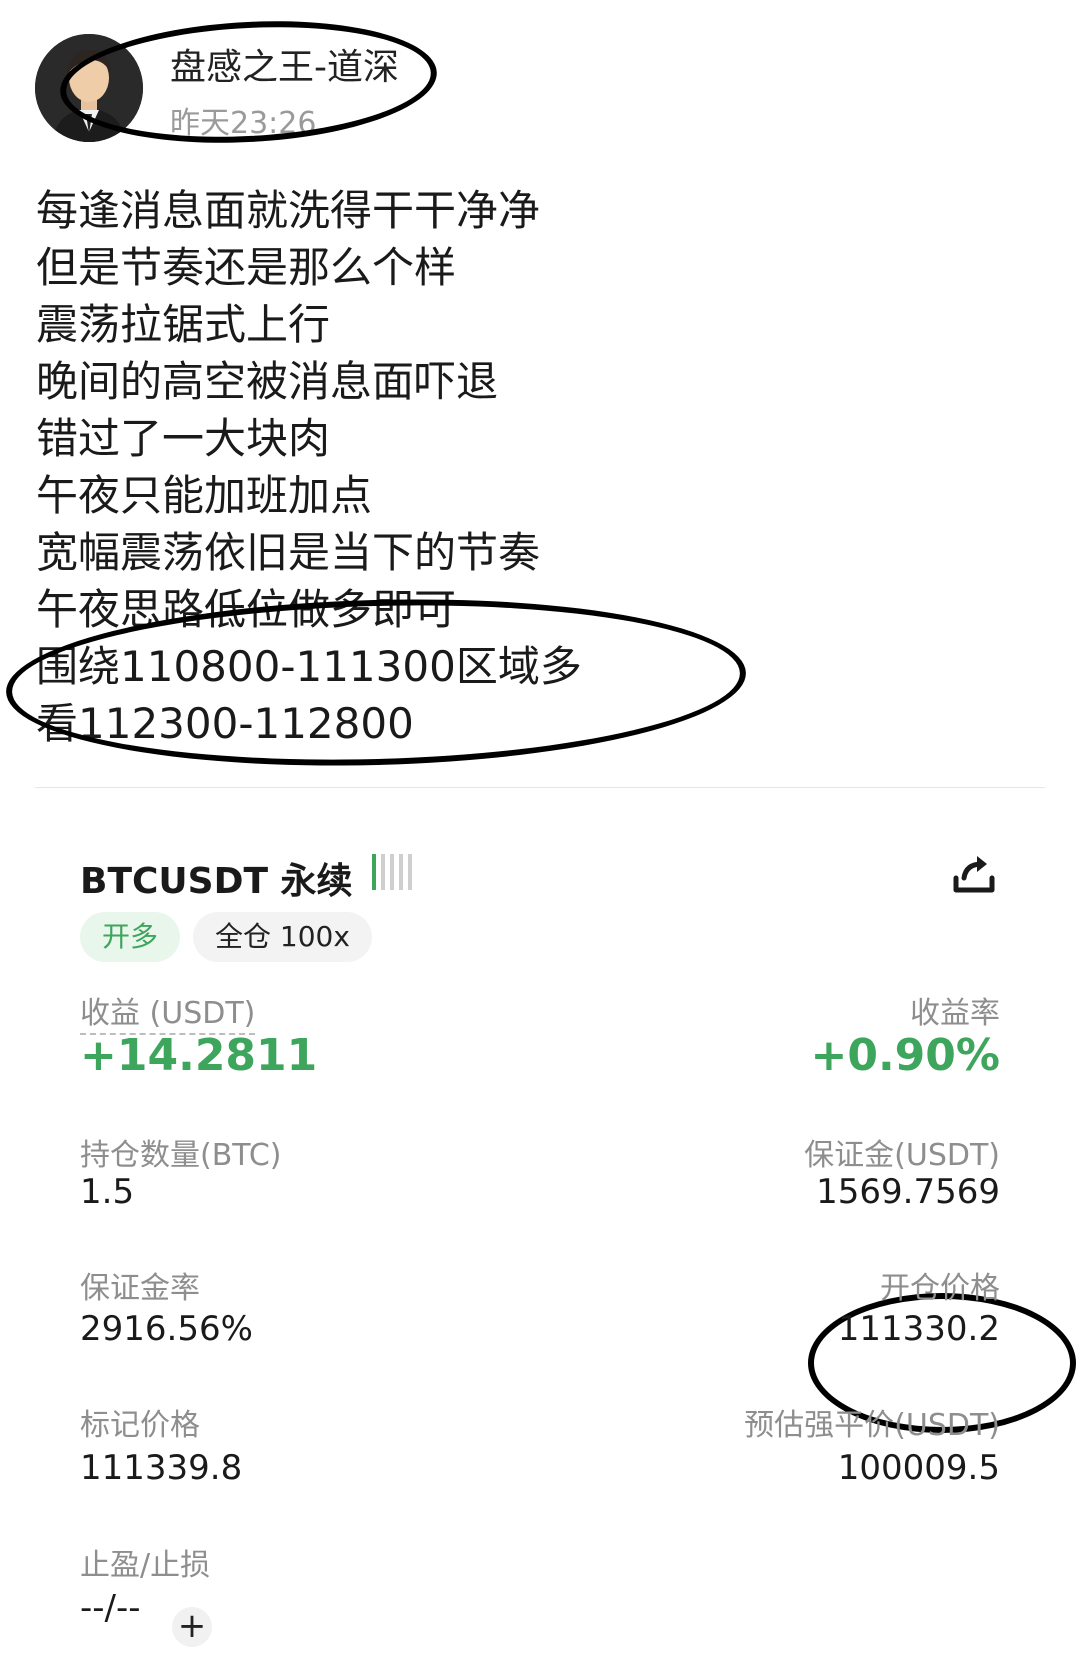  Describe the element at coordinates (392, 872) in the screenshot. I see `signal-bars-icon` at that location.